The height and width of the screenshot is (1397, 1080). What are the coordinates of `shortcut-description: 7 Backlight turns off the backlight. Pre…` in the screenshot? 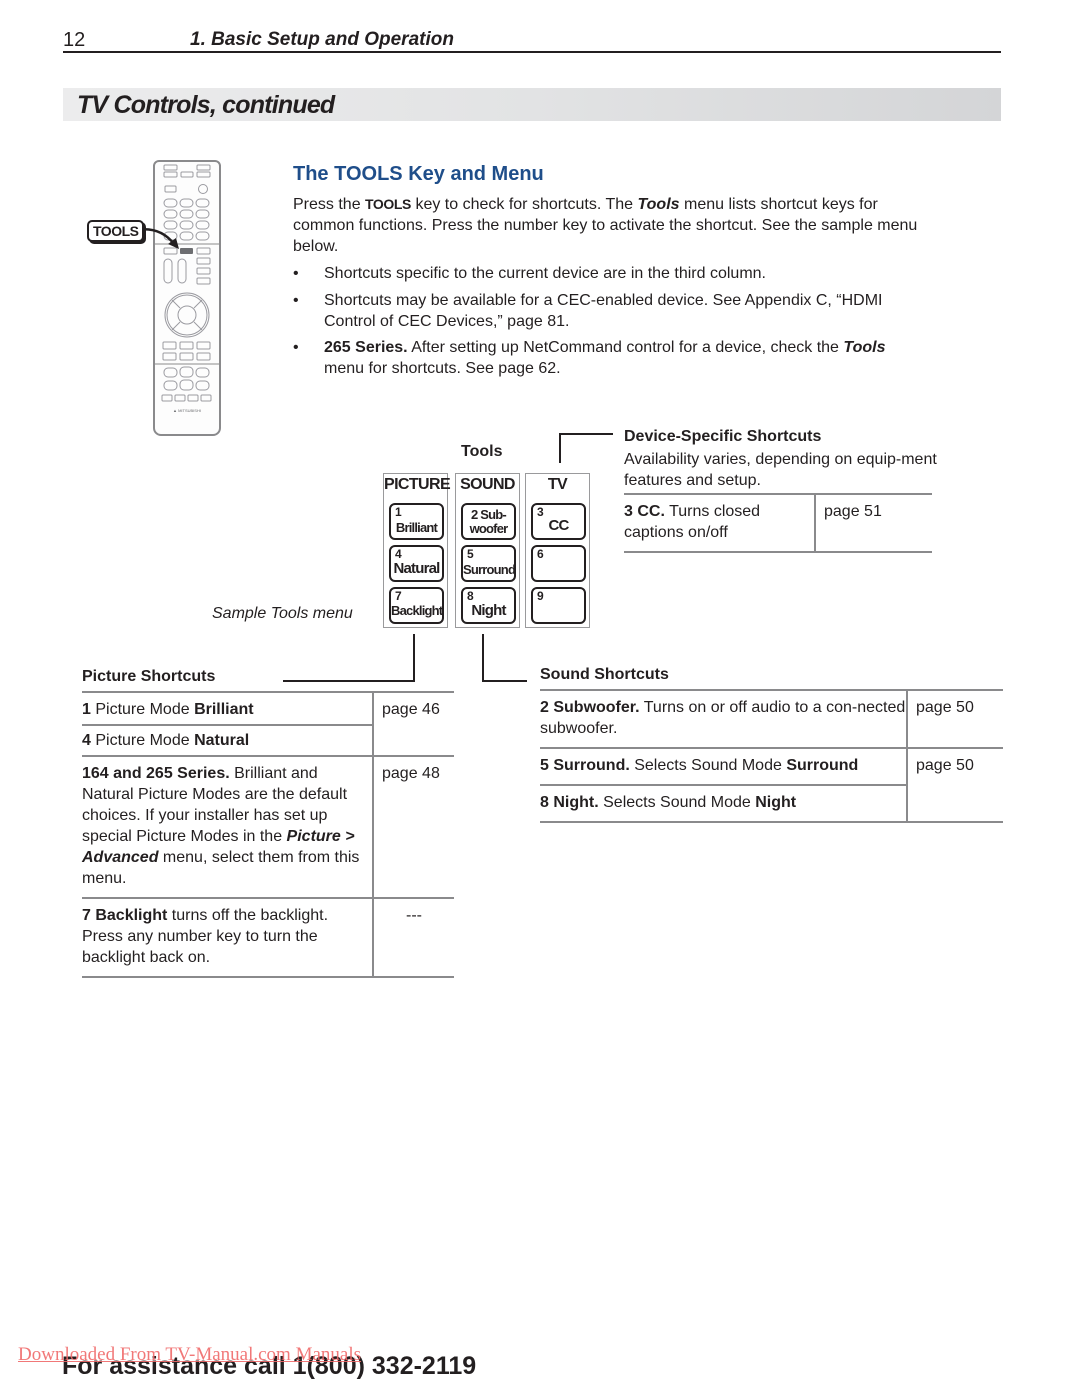 It's located at (227, 937).